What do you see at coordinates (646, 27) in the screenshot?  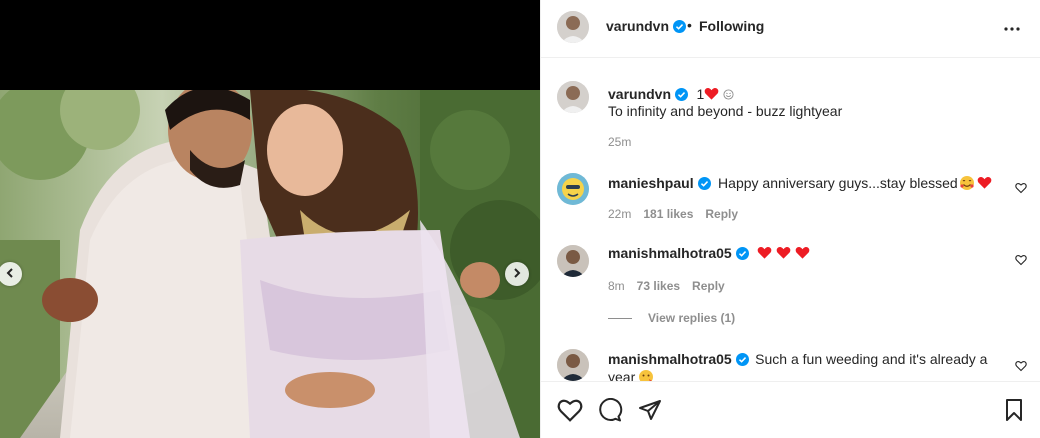 I see `post-author-username: varundvn` at bounding box center [646, 27].